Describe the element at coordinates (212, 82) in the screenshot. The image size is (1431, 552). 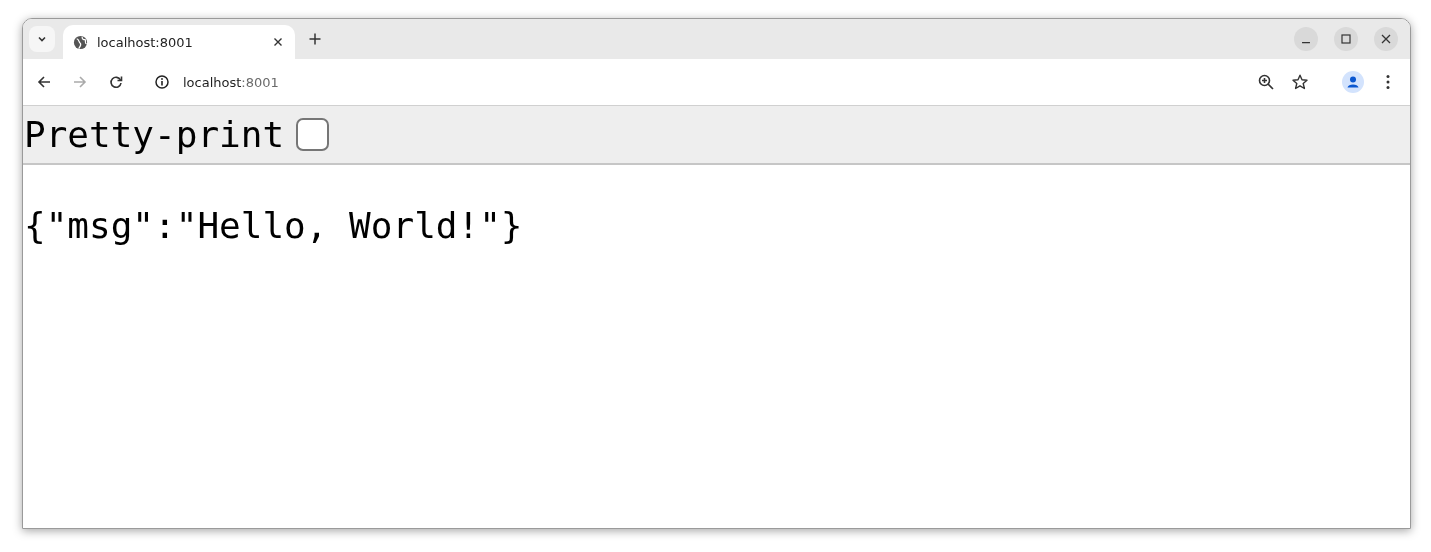
I see `url-host: localhost` at that location.